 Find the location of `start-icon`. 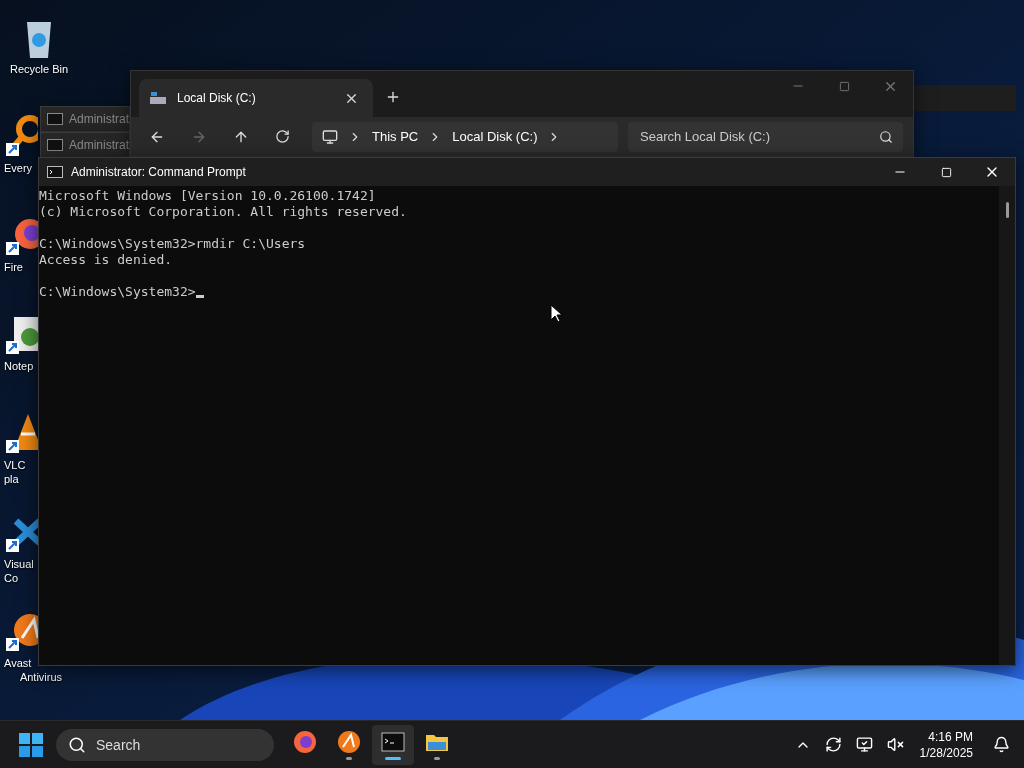

start-icon is located at coordinates (31, 744).